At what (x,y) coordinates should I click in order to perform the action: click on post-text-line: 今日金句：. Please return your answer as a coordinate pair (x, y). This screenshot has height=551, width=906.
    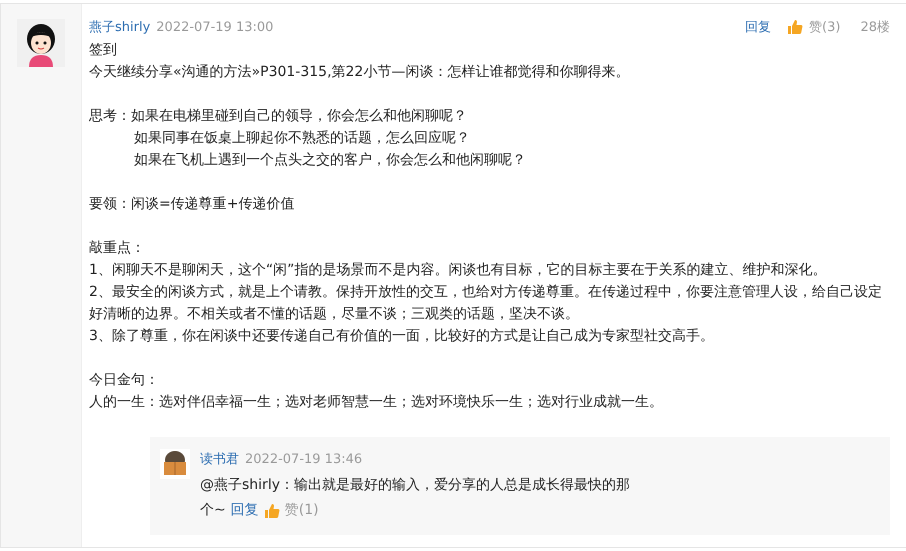
    Looking at the image, I should click on (124, 380).